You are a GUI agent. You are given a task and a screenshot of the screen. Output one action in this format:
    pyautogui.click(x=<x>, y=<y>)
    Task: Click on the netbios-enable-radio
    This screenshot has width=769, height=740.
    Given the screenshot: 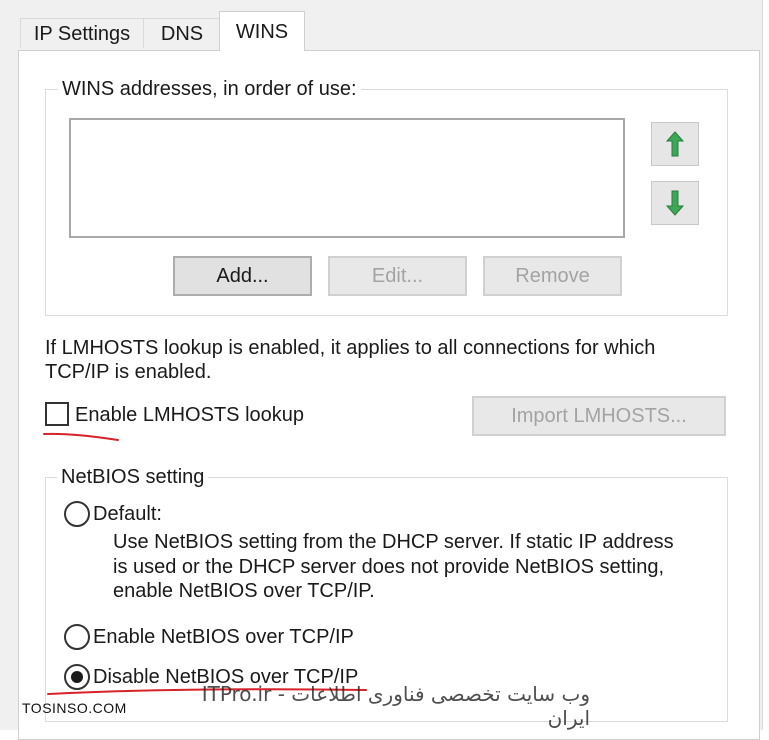 What is the action you would take?
    pyautogui.click(x=77, y=637)
    